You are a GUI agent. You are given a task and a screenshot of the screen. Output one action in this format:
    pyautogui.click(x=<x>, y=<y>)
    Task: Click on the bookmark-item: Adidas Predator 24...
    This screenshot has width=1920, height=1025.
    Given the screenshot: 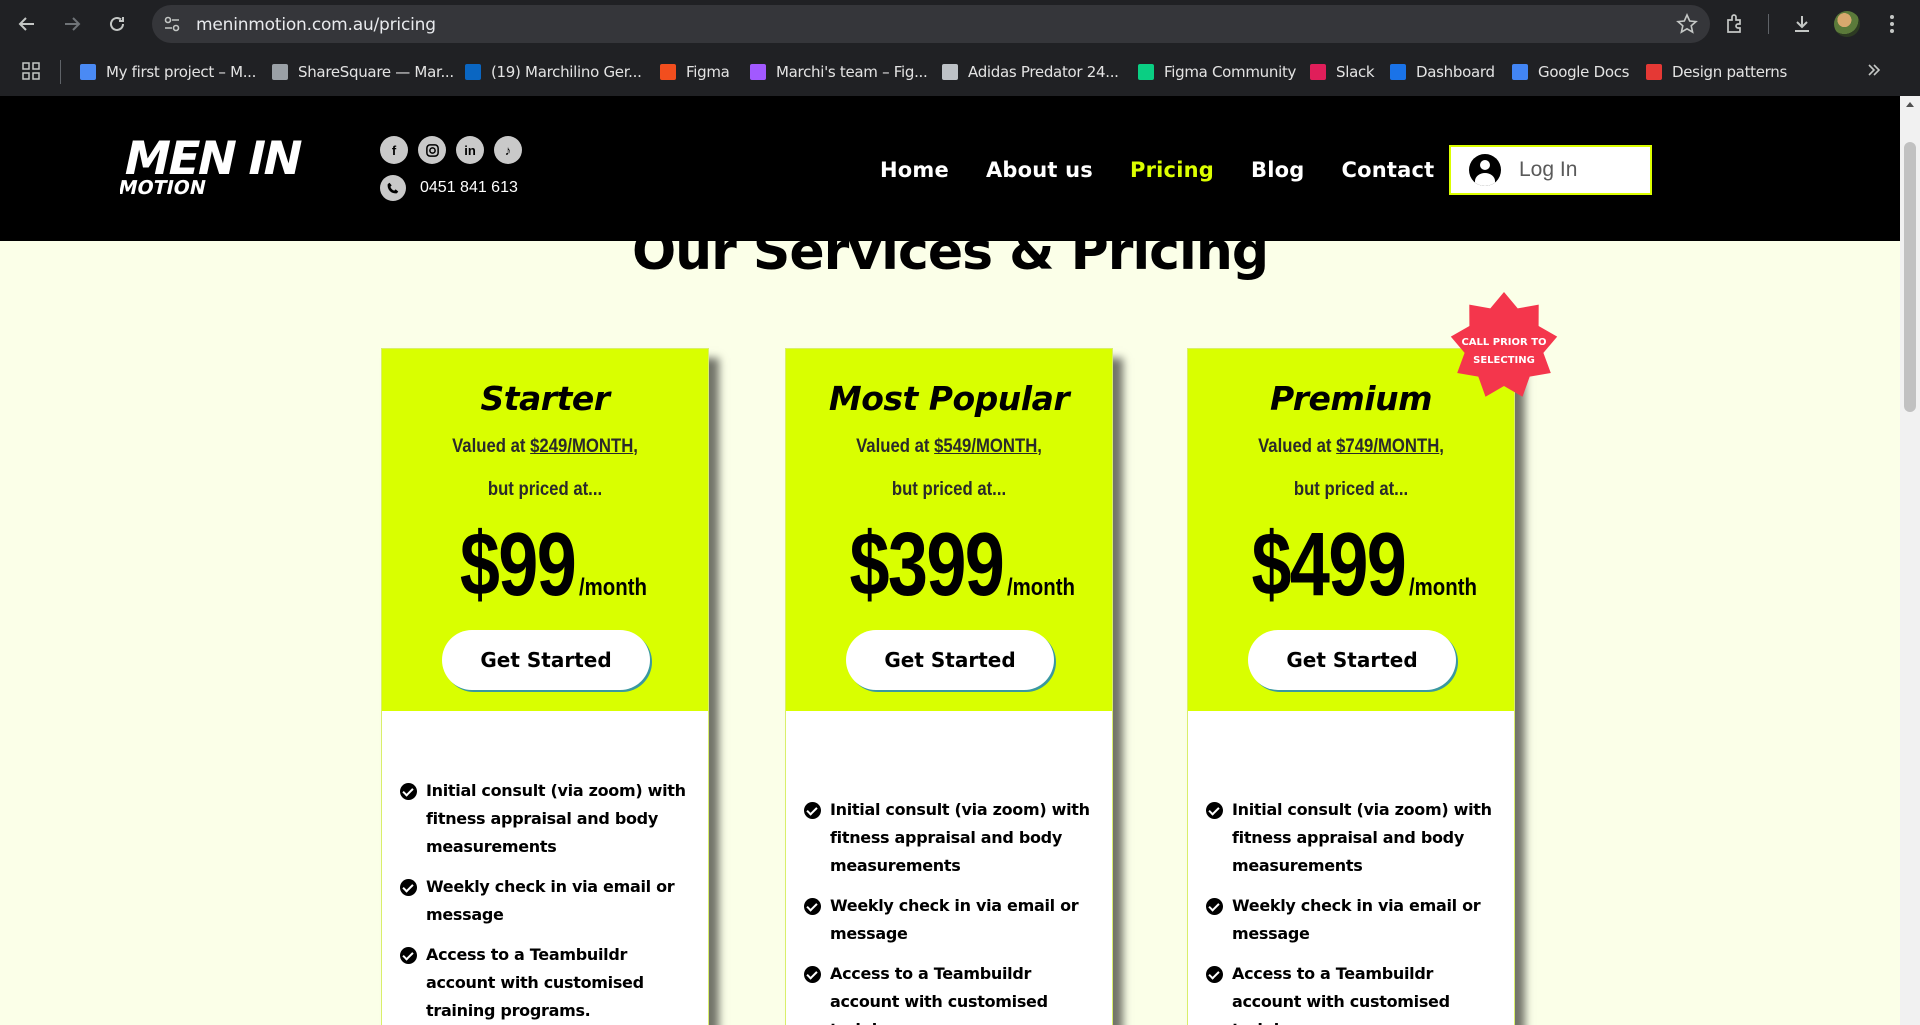 What is the action you would take?
    pyautogui.click(x=1030, y=72)
    